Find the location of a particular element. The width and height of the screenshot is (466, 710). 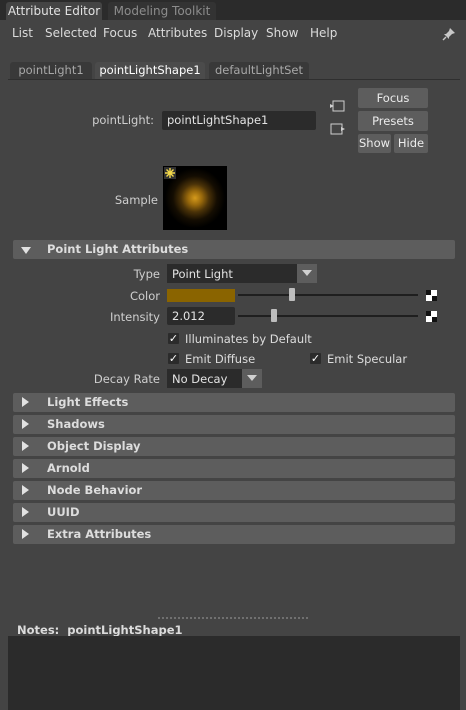

notes-textarea is located at coordinates (234, 673).